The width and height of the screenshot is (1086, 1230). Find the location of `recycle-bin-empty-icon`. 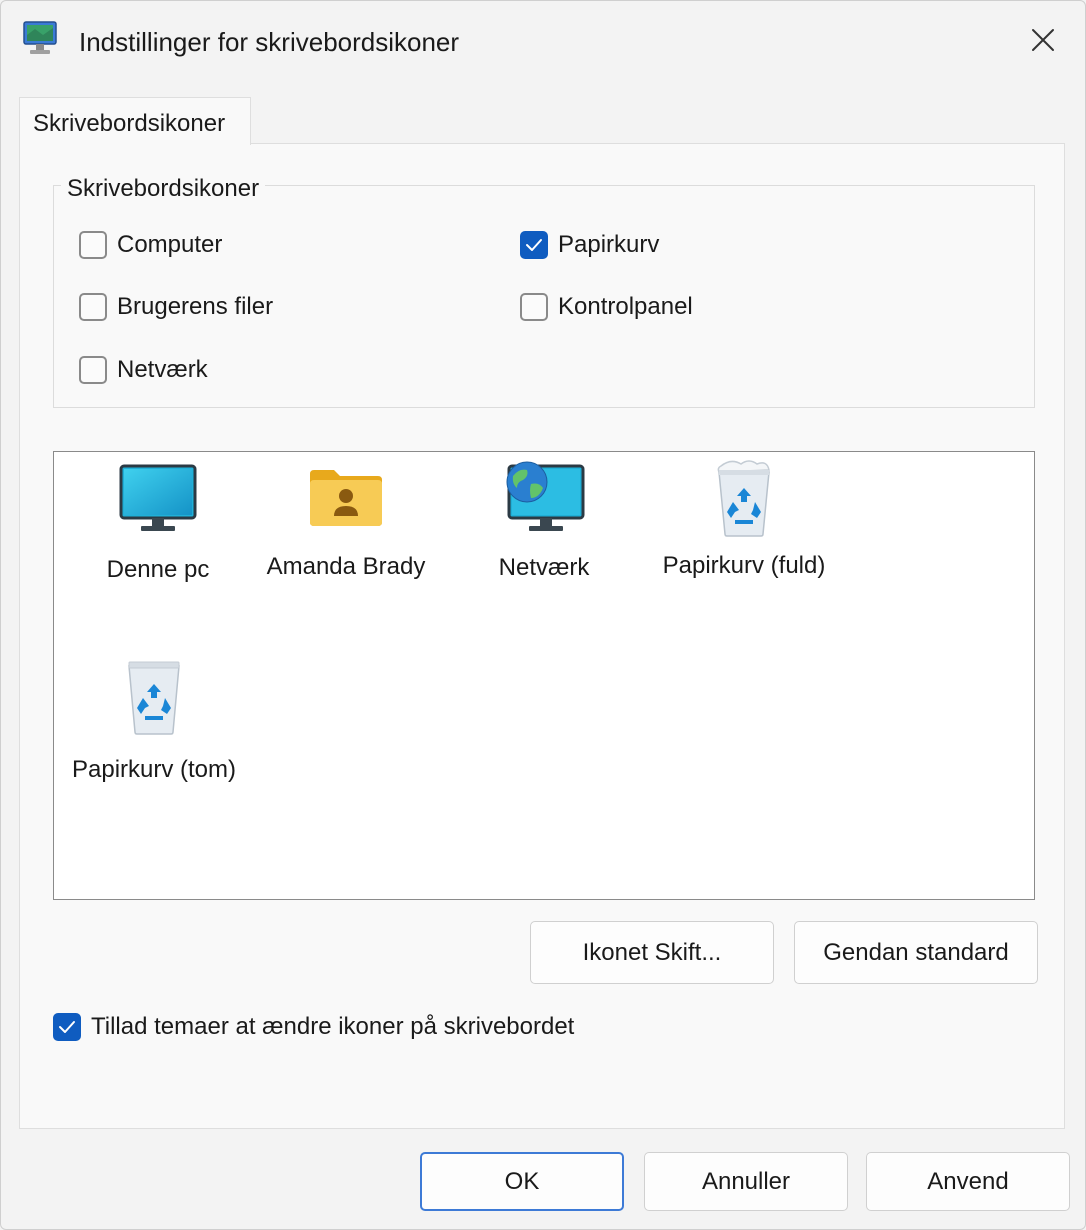

recycle-bin-empty-icon is located at coordinates (154, 698).